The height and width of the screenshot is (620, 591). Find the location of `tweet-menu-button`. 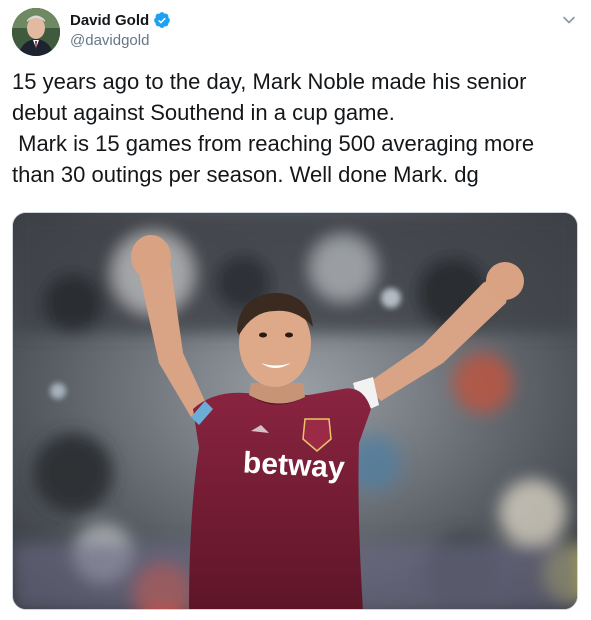

tweet-menu-button is located at coordinates (569, 20).